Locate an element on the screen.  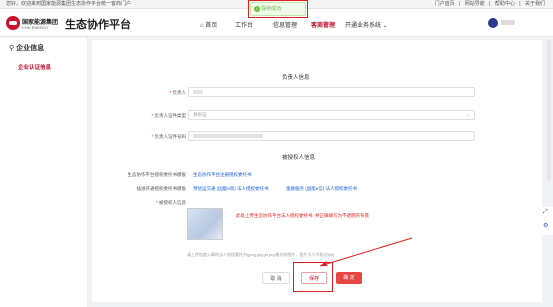
side-tools: ⤢ ⚙ is located at coordinates (546, 221).